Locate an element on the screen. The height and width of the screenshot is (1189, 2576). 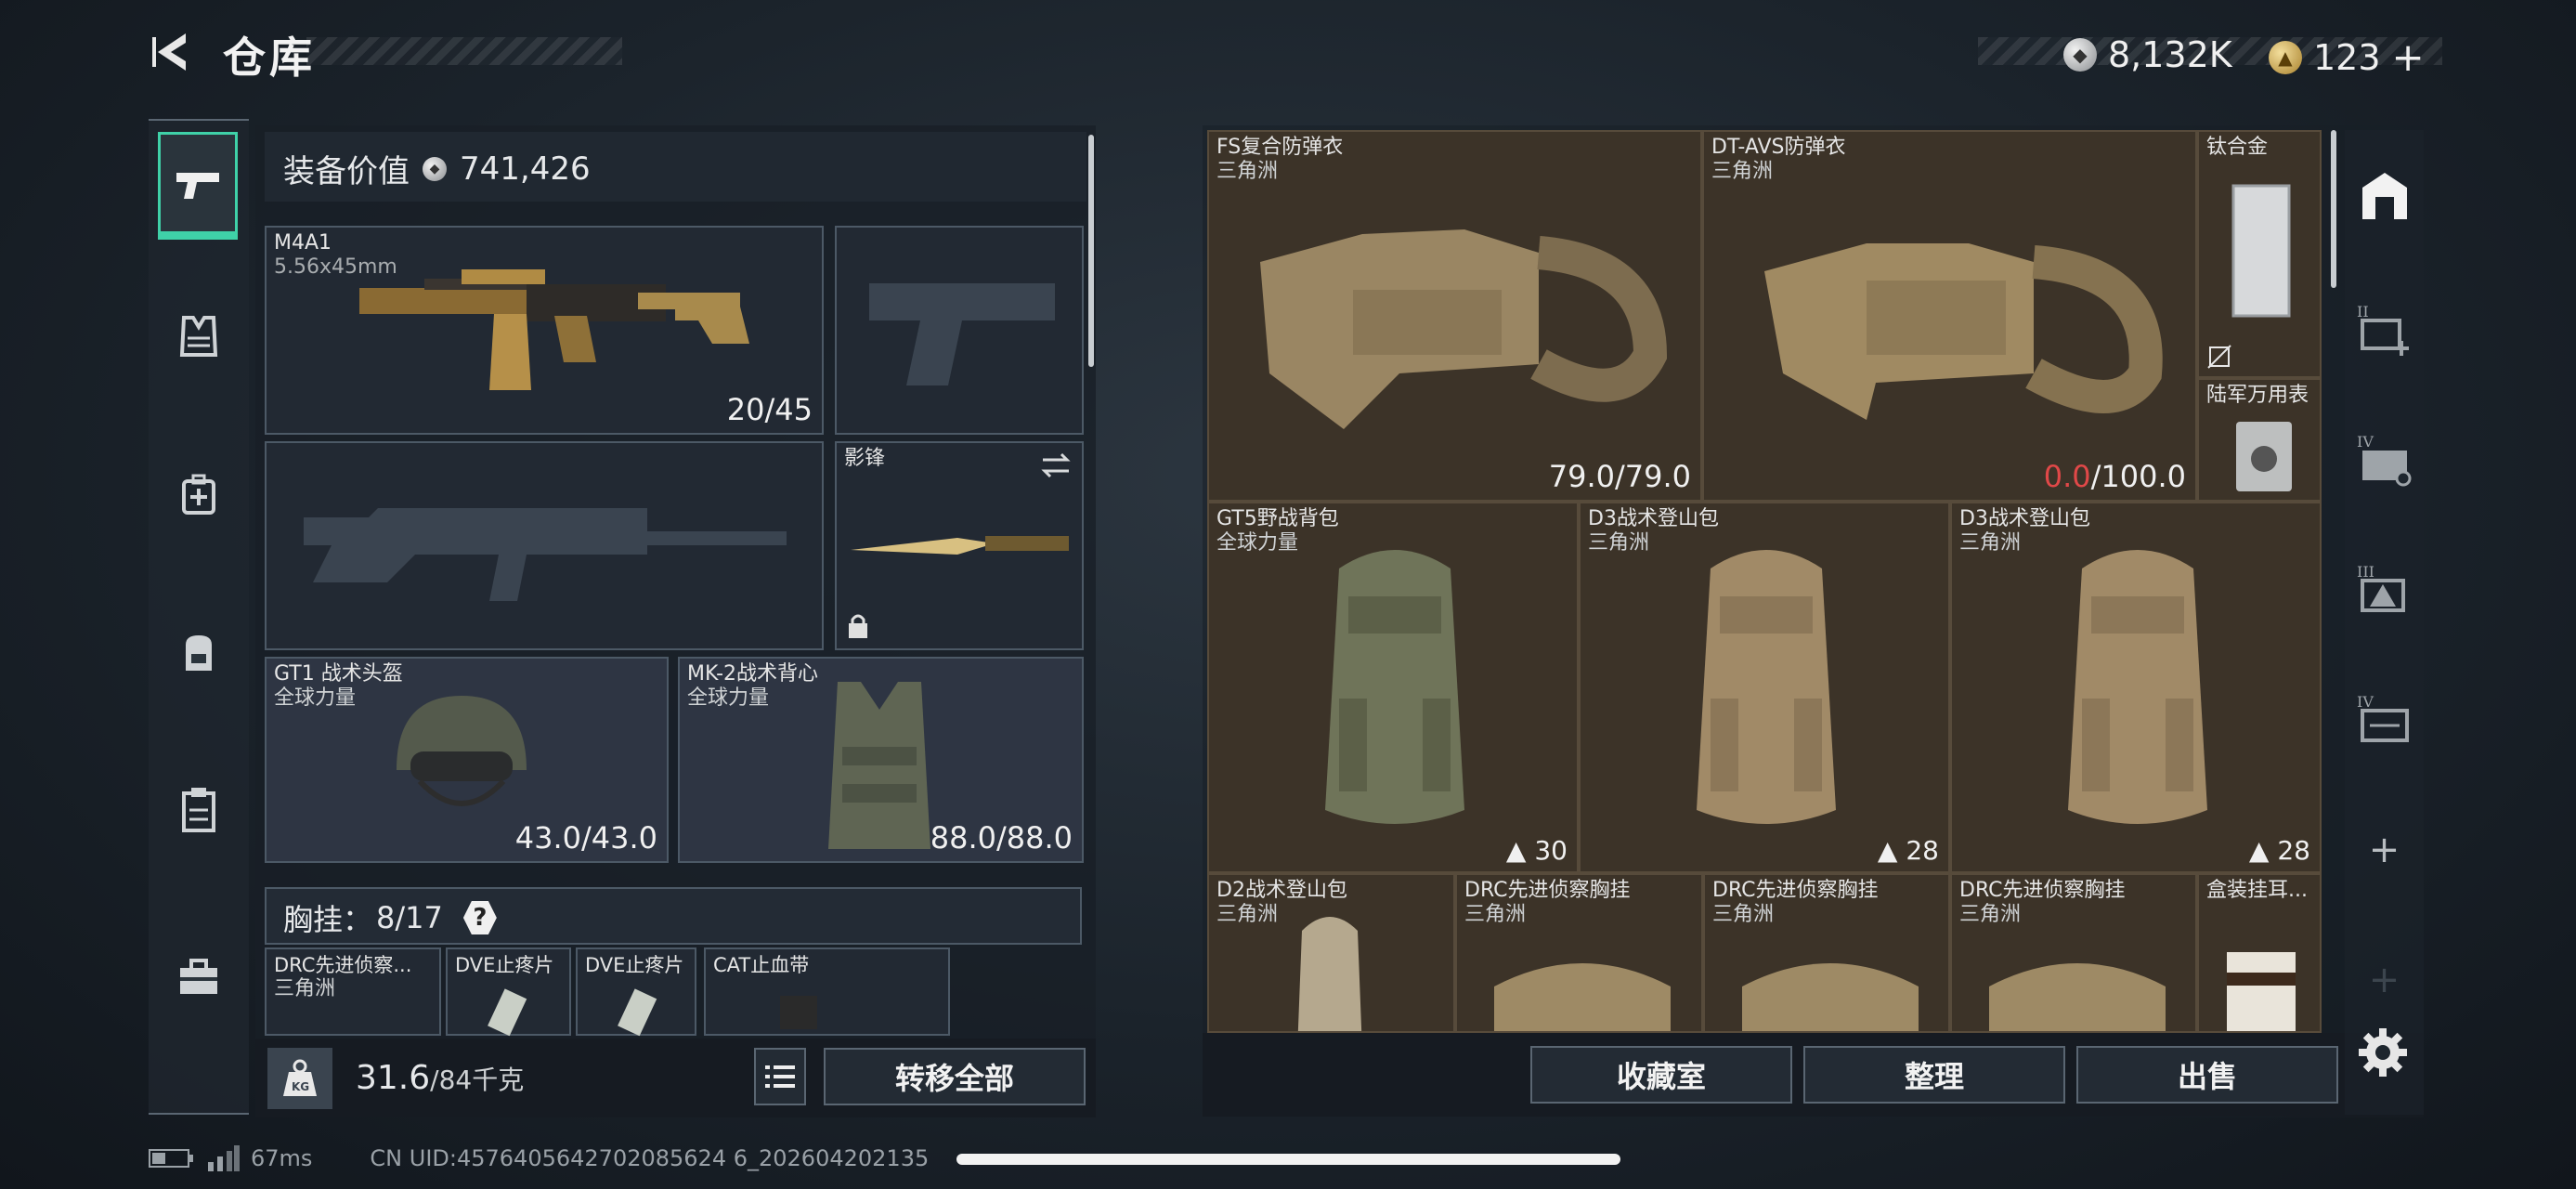
storage-item-d3-backpack-2: D3战术登山包 三角洲 ▲ 28 is located at coordinates (2136, 687).